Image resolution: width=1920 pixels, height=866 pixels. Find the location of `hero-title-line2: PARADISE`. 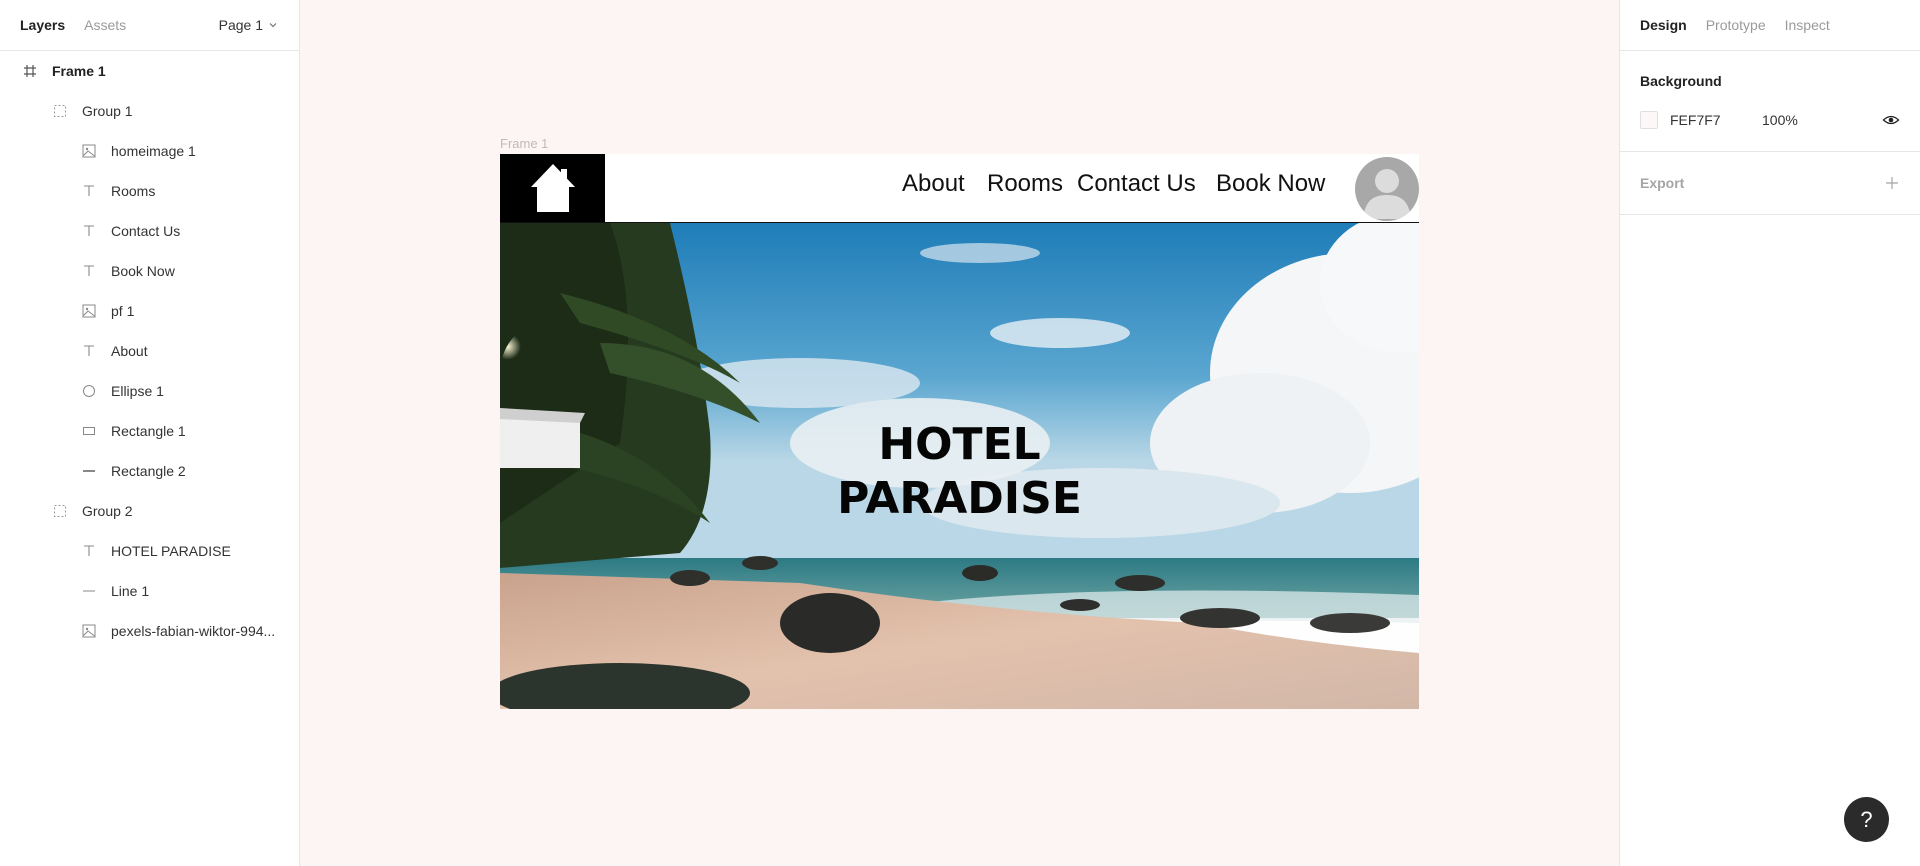

hero-title-line2: PARADISE is located at coordinates (959, 498).